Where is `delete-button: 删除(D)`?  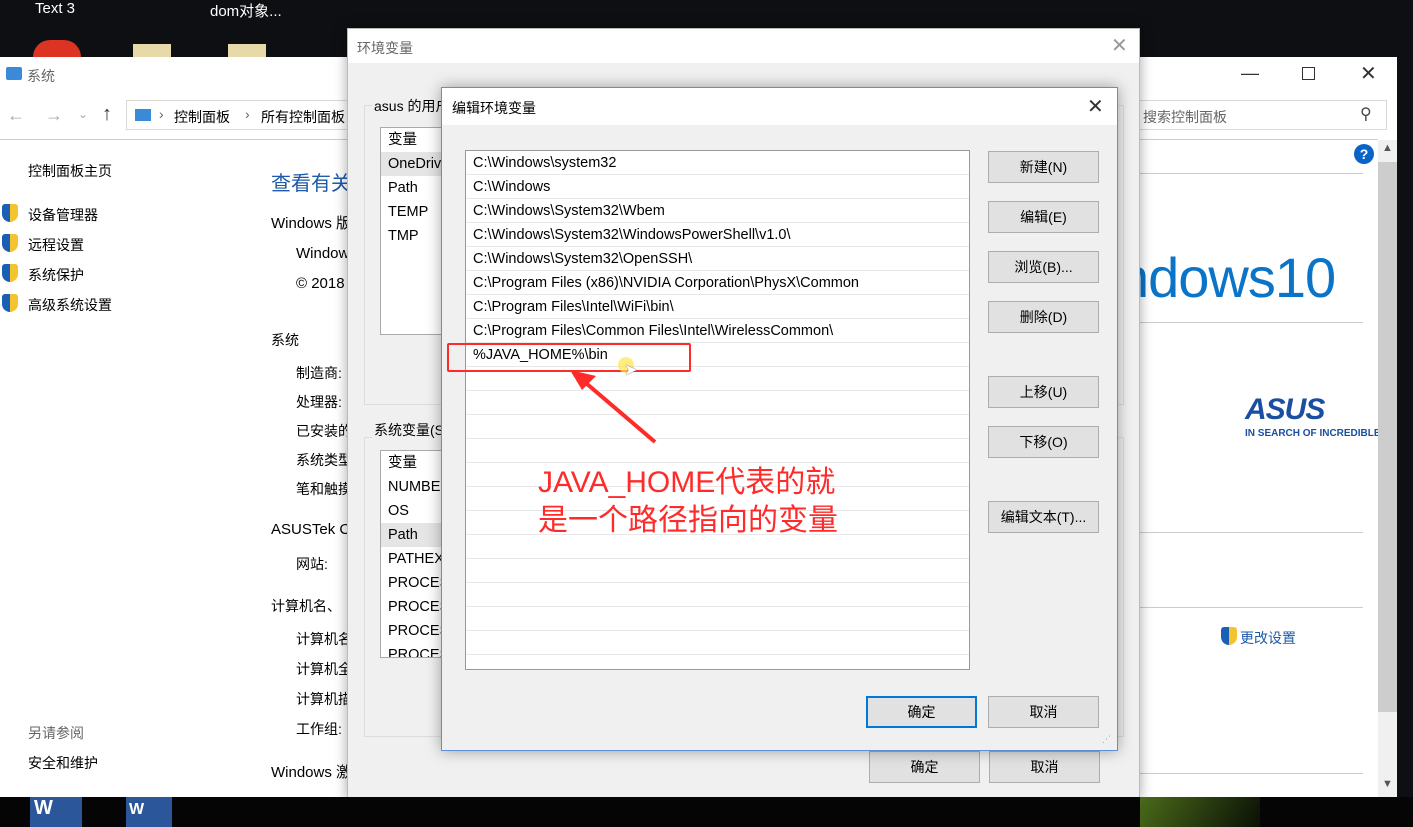
delete-button: 删除(D) is located at coordinates (1043, 317).